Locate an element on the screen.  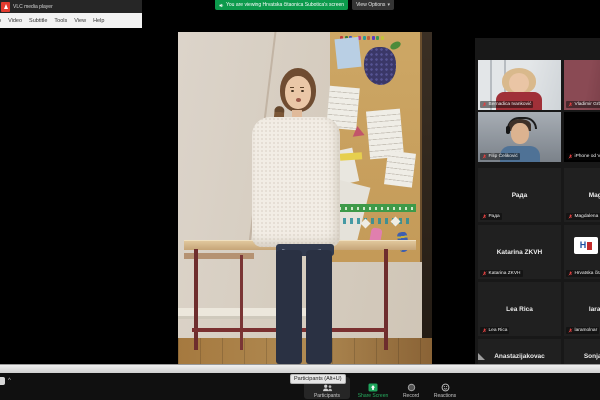
view-options-label: View Options is located at coordinates (371, 5).